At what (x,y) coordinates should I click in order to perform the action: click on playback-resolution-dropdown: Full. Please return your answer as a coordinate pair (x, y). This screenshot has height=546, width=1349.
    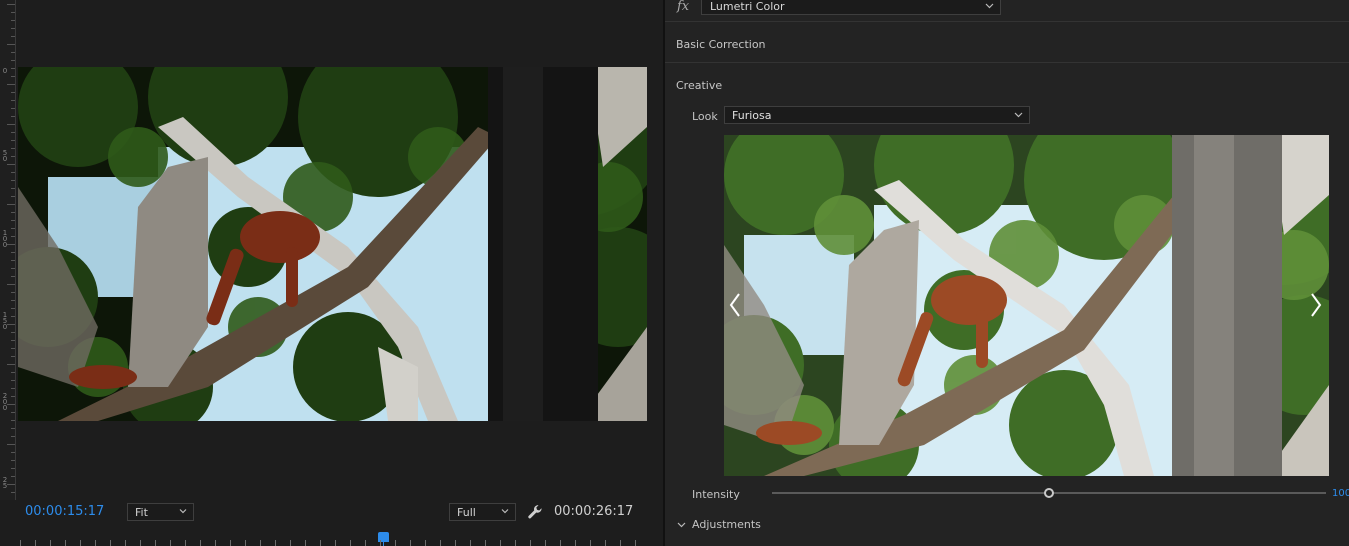
    Looking at the image, I should click on (482, 512).